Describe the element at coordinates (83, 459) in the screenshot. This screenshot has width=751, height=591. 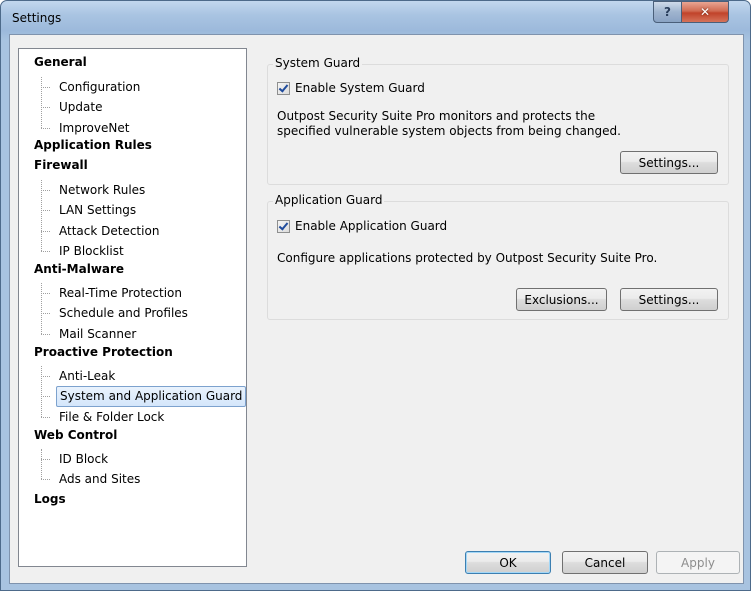
I see `tree-item-id-block: ID Block` at that location.